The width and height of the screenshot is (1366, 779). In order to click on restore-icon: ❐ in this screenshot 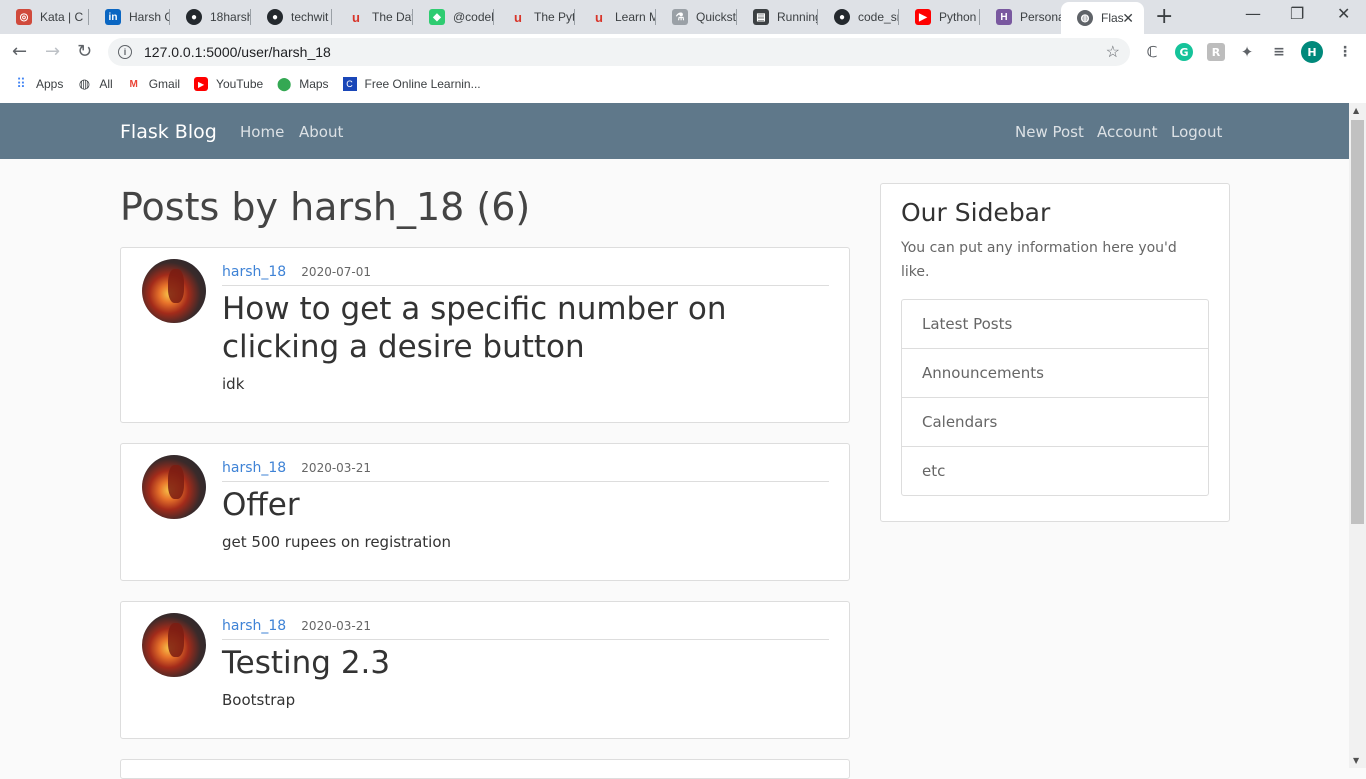, I will do `click(1297, 13)`.